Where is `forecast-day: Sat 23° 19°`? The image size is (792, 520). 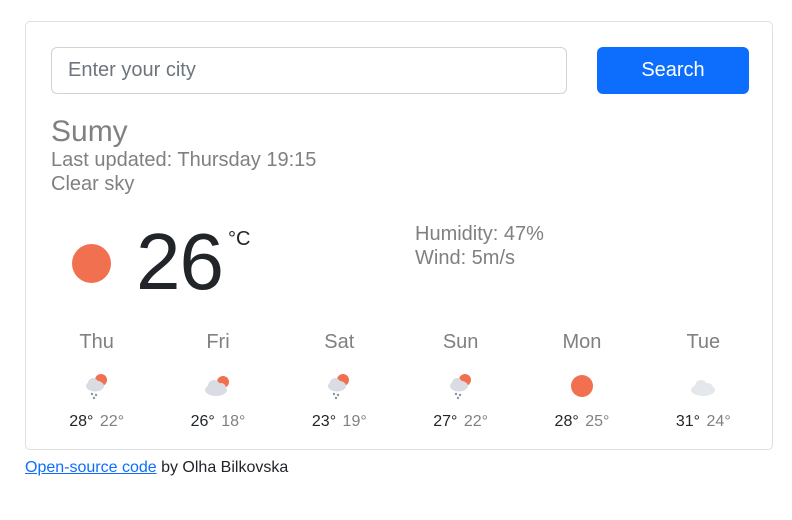
forecast-day: Sat 23° 19° is located at coordinates (339, 381).